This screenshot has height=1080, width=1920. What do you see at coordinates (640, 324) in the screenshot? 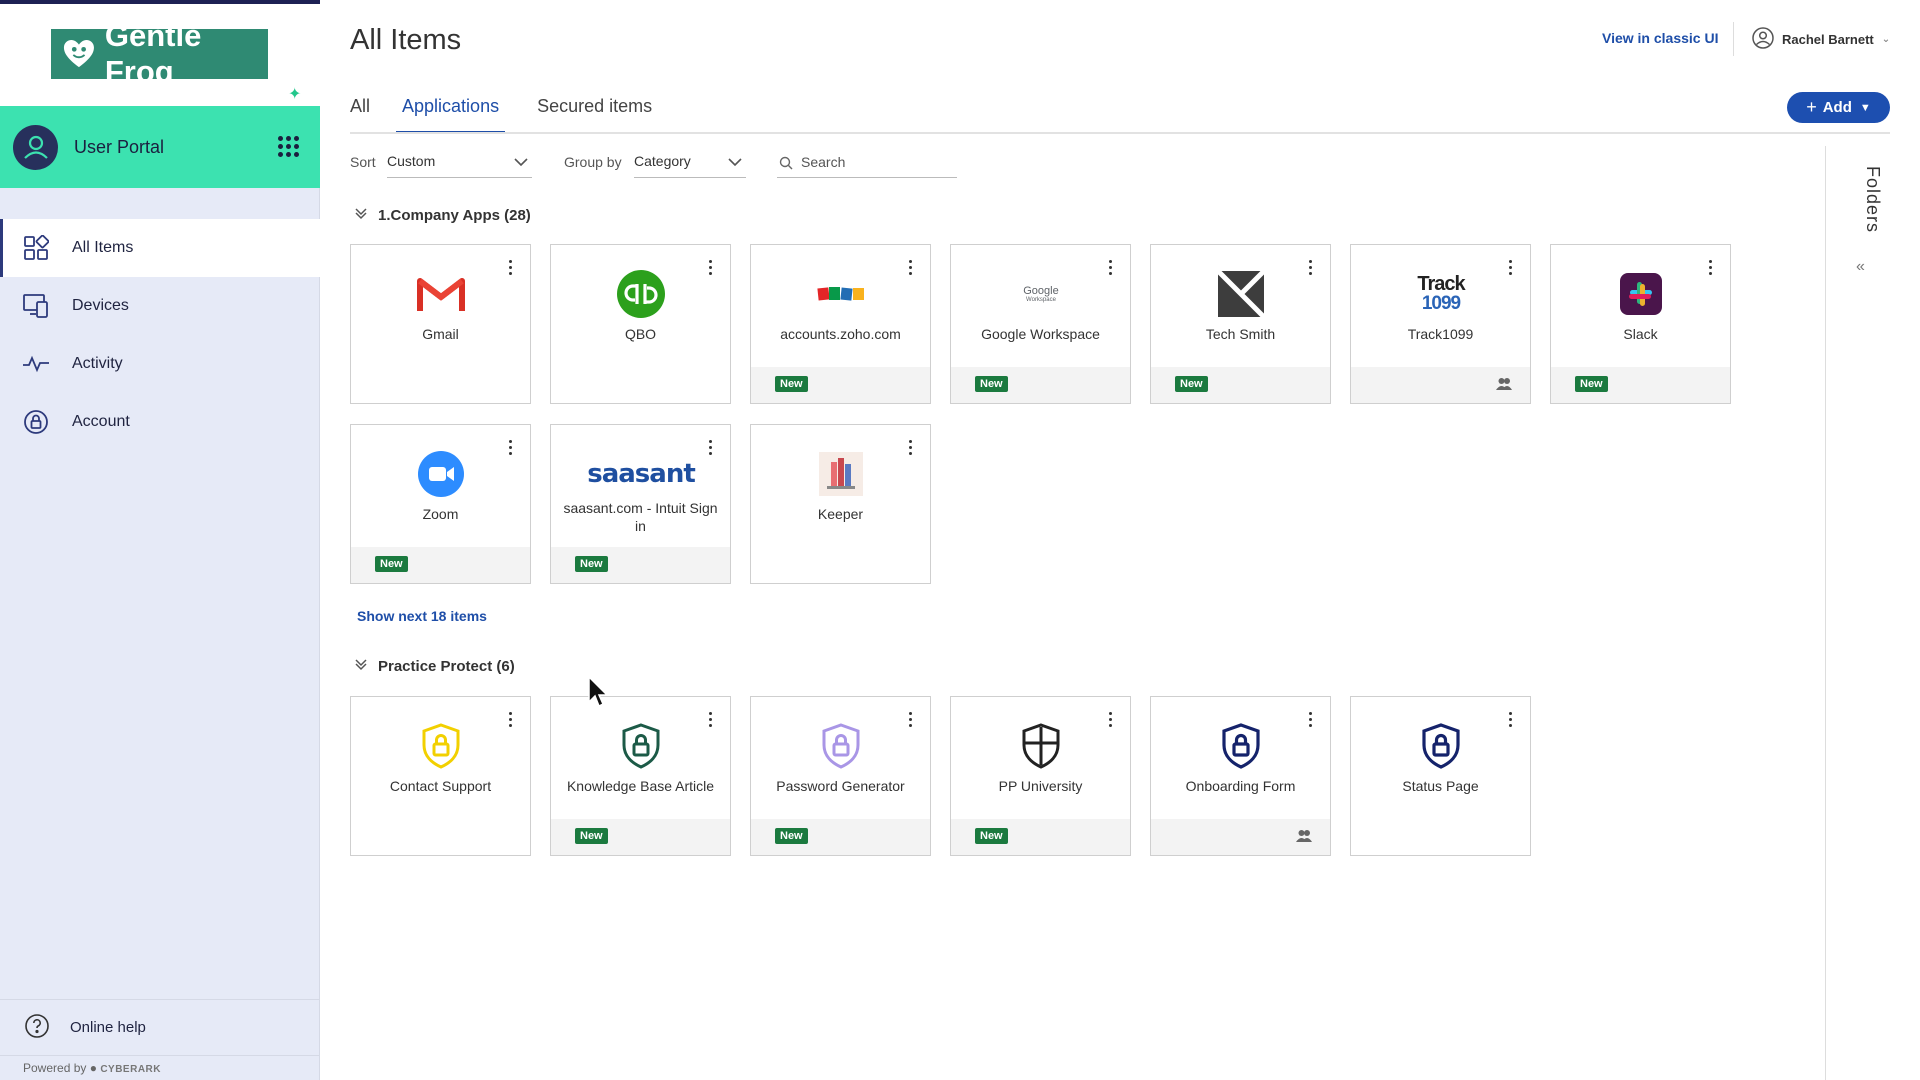
I see `app-card-qbo: QBO` at bounding box center [640, 324].